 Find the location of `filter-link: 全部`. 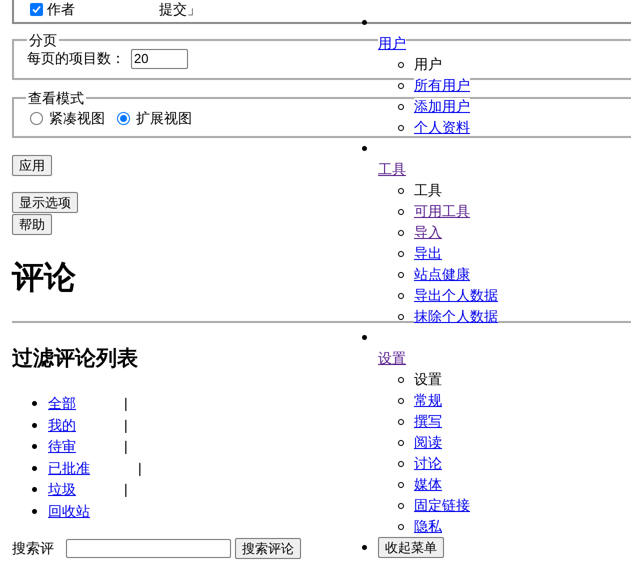

filter-link: 全部 is located at coordinates (62, 403).